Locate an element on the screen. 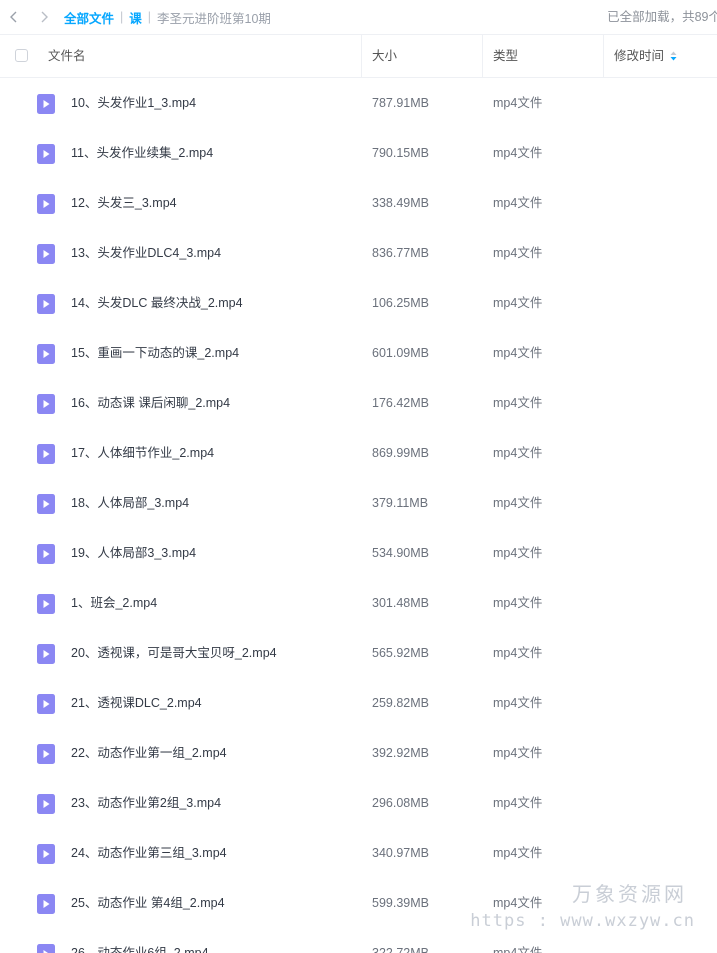 Image resolution: width=717 pixels, height=953 pixels. table-row: 14、头发DLC 最终决战_2.mp4 106.25MB mp4文件 is located at coordinates (358, 303).